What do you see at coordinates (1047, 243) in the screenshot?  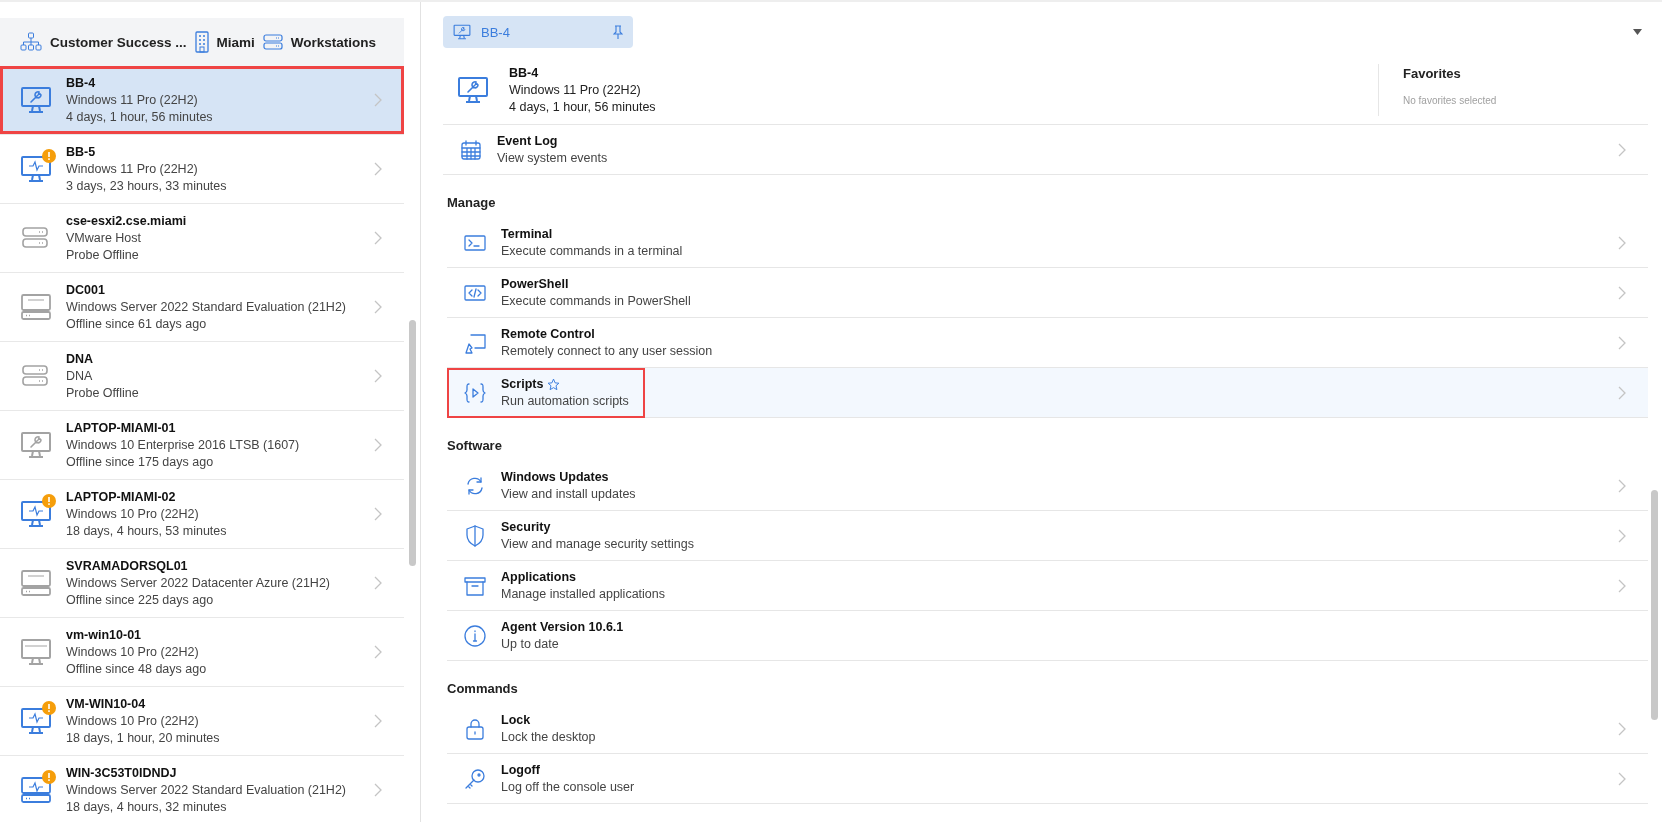 I see `action-item: Terminal Execute commands in a terminal` at bounding box center [1047, 243].